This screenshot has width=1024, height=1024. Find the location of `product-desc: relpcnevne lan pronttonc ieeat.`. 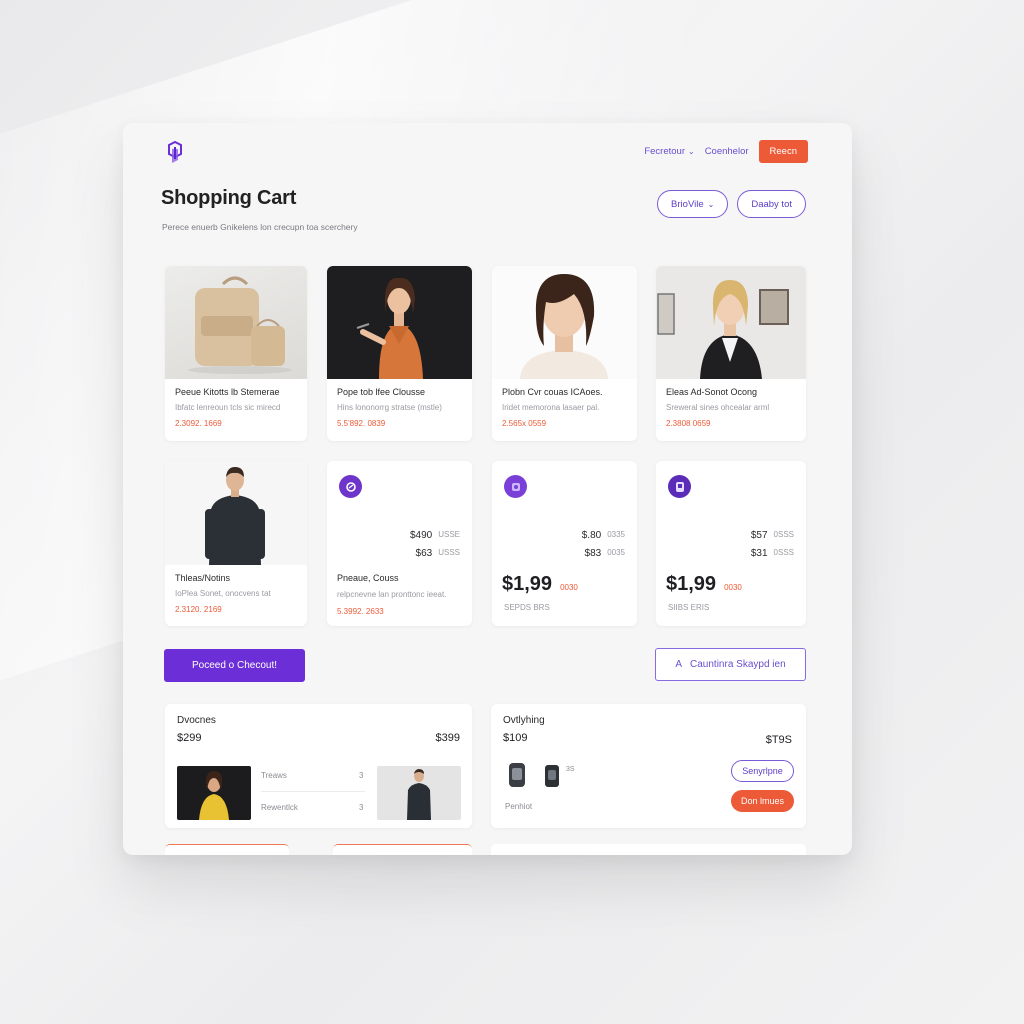

product-desc: relpcnevne lan pronttonc ieeat. is located at coordinates (392, 594).